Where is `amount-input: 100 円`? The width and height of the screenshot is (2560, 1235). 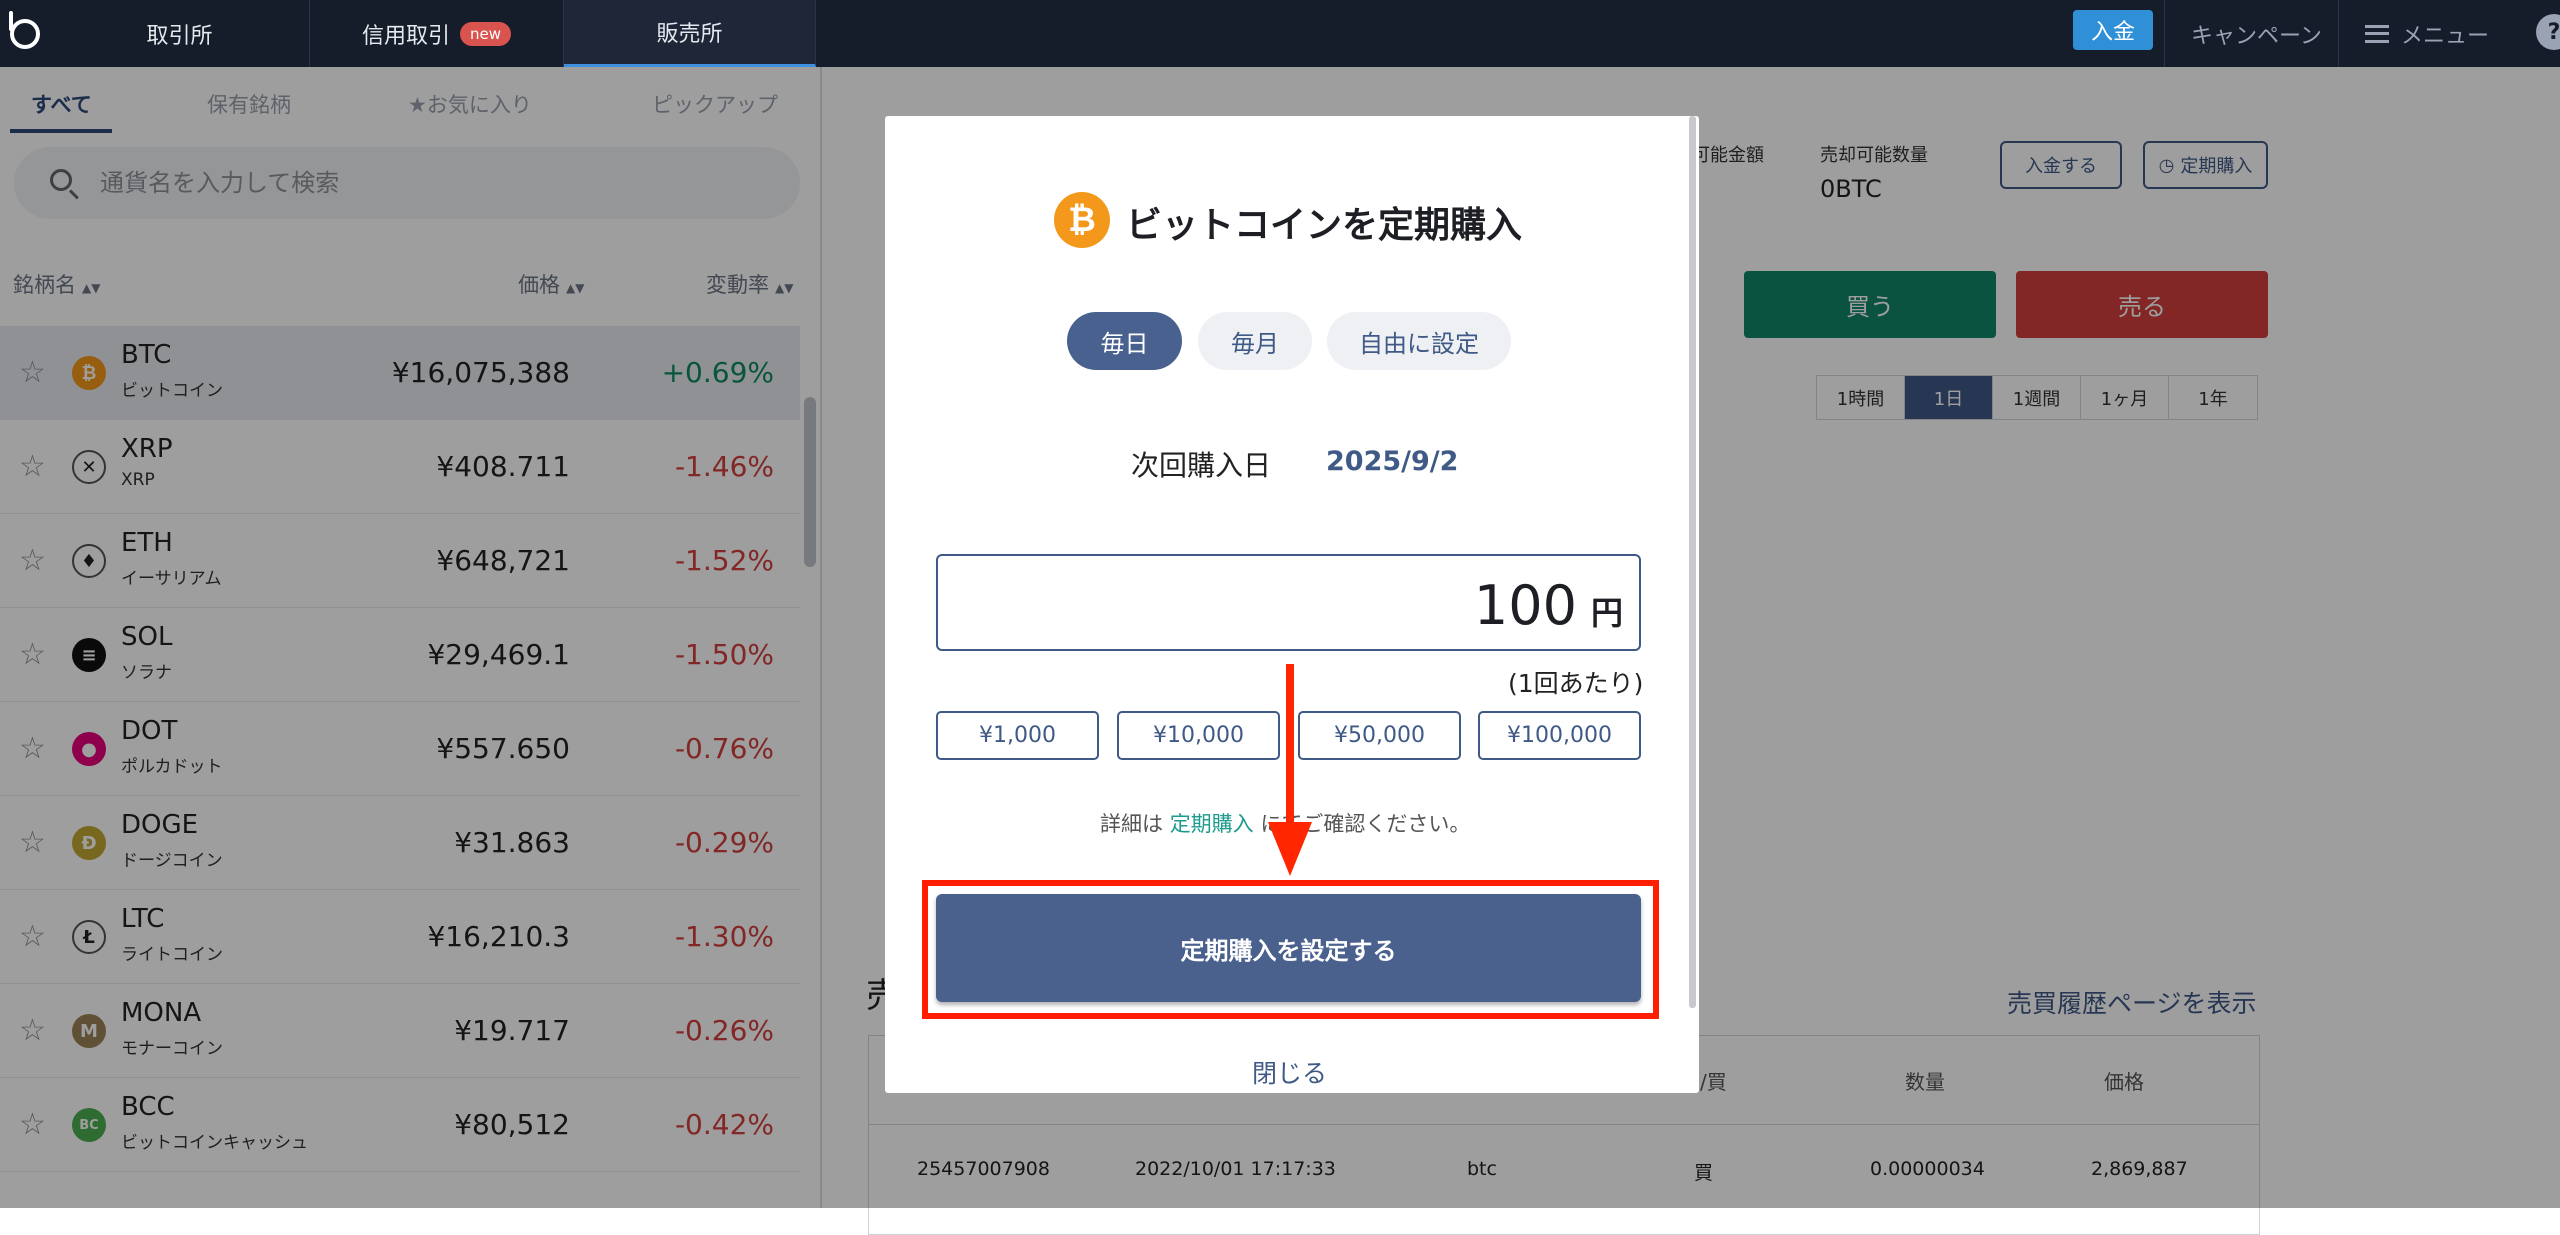
amount-input: 100 円 is located at coordinates (1288, 602).